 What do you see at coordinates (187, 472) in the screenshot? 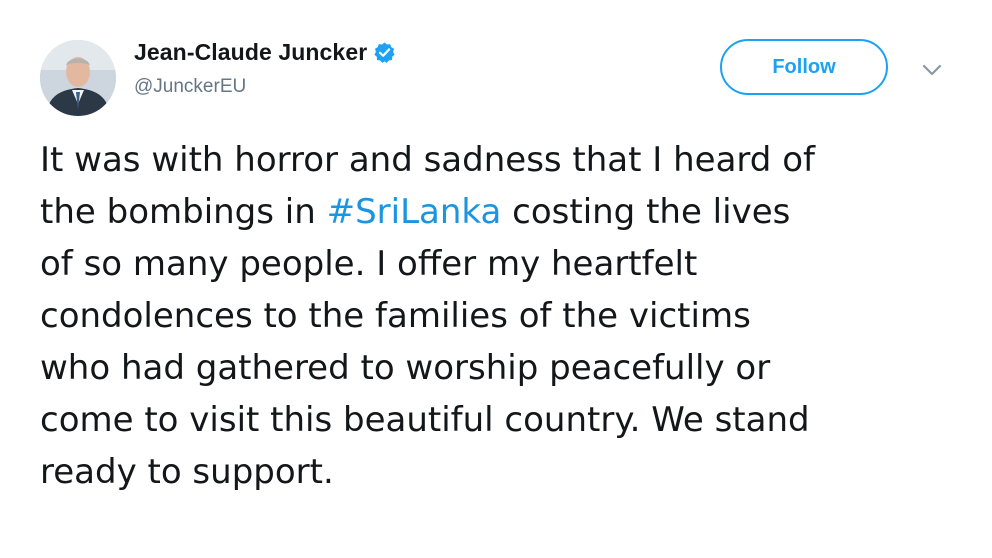
I see `tweet-line: ready to support.` at bounding box center [187, 472].